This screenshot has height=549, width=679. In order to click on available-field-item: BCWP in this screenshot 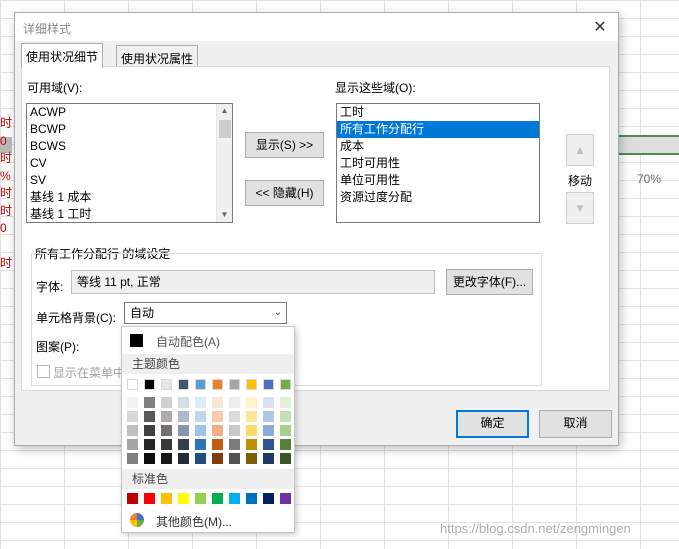, I will do `click(129, 129)`.